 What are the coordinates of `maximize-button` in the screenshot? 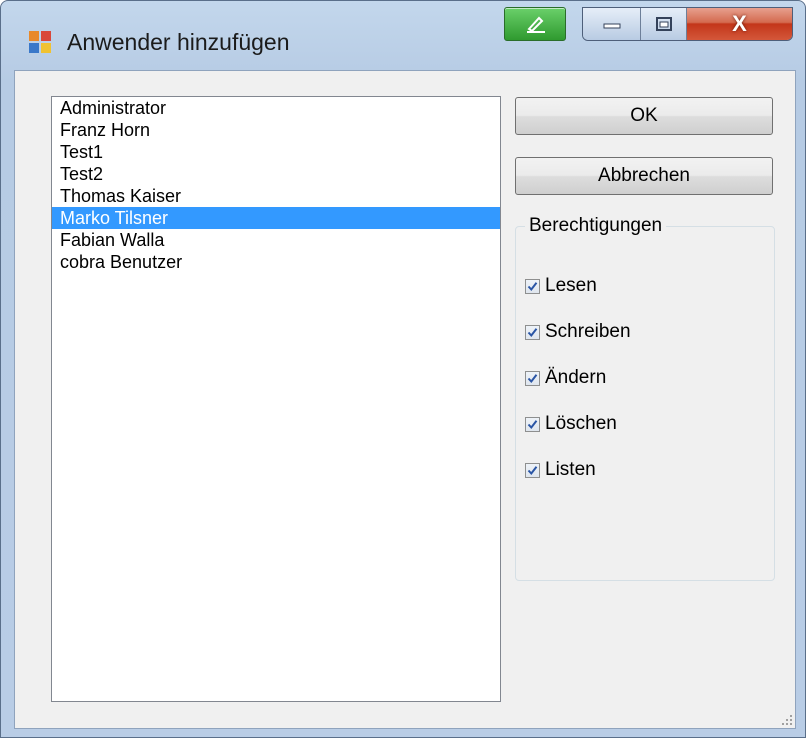 It's located at (664, 24).